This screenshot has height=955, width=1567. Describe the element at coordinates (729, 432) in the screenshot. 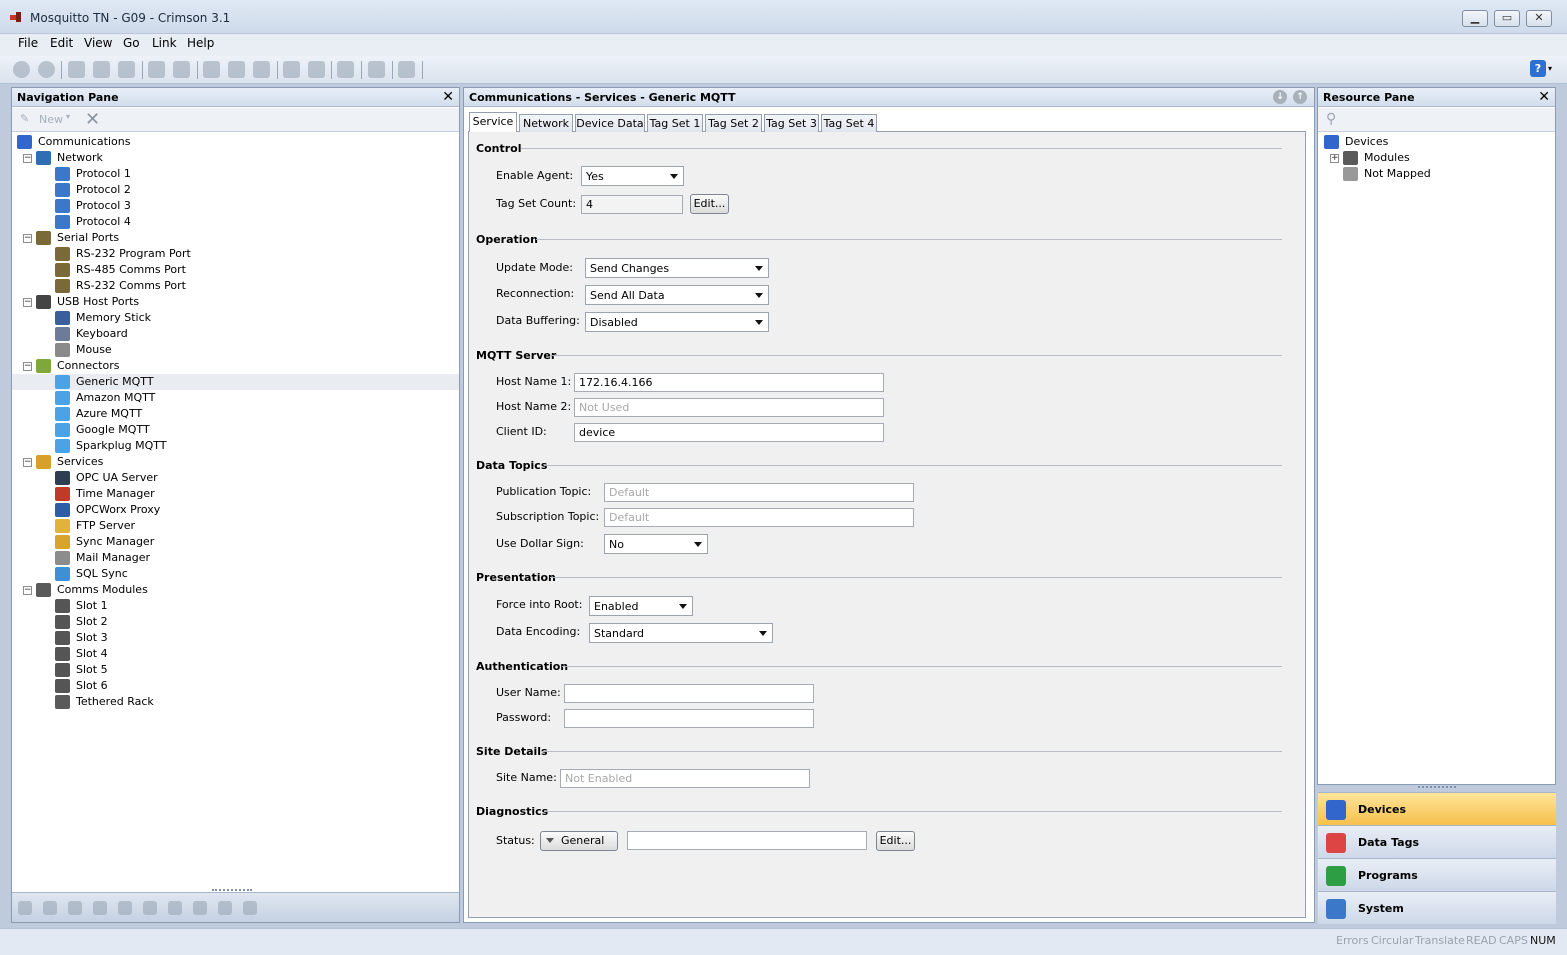

I see `client-id-field: device` at that location.